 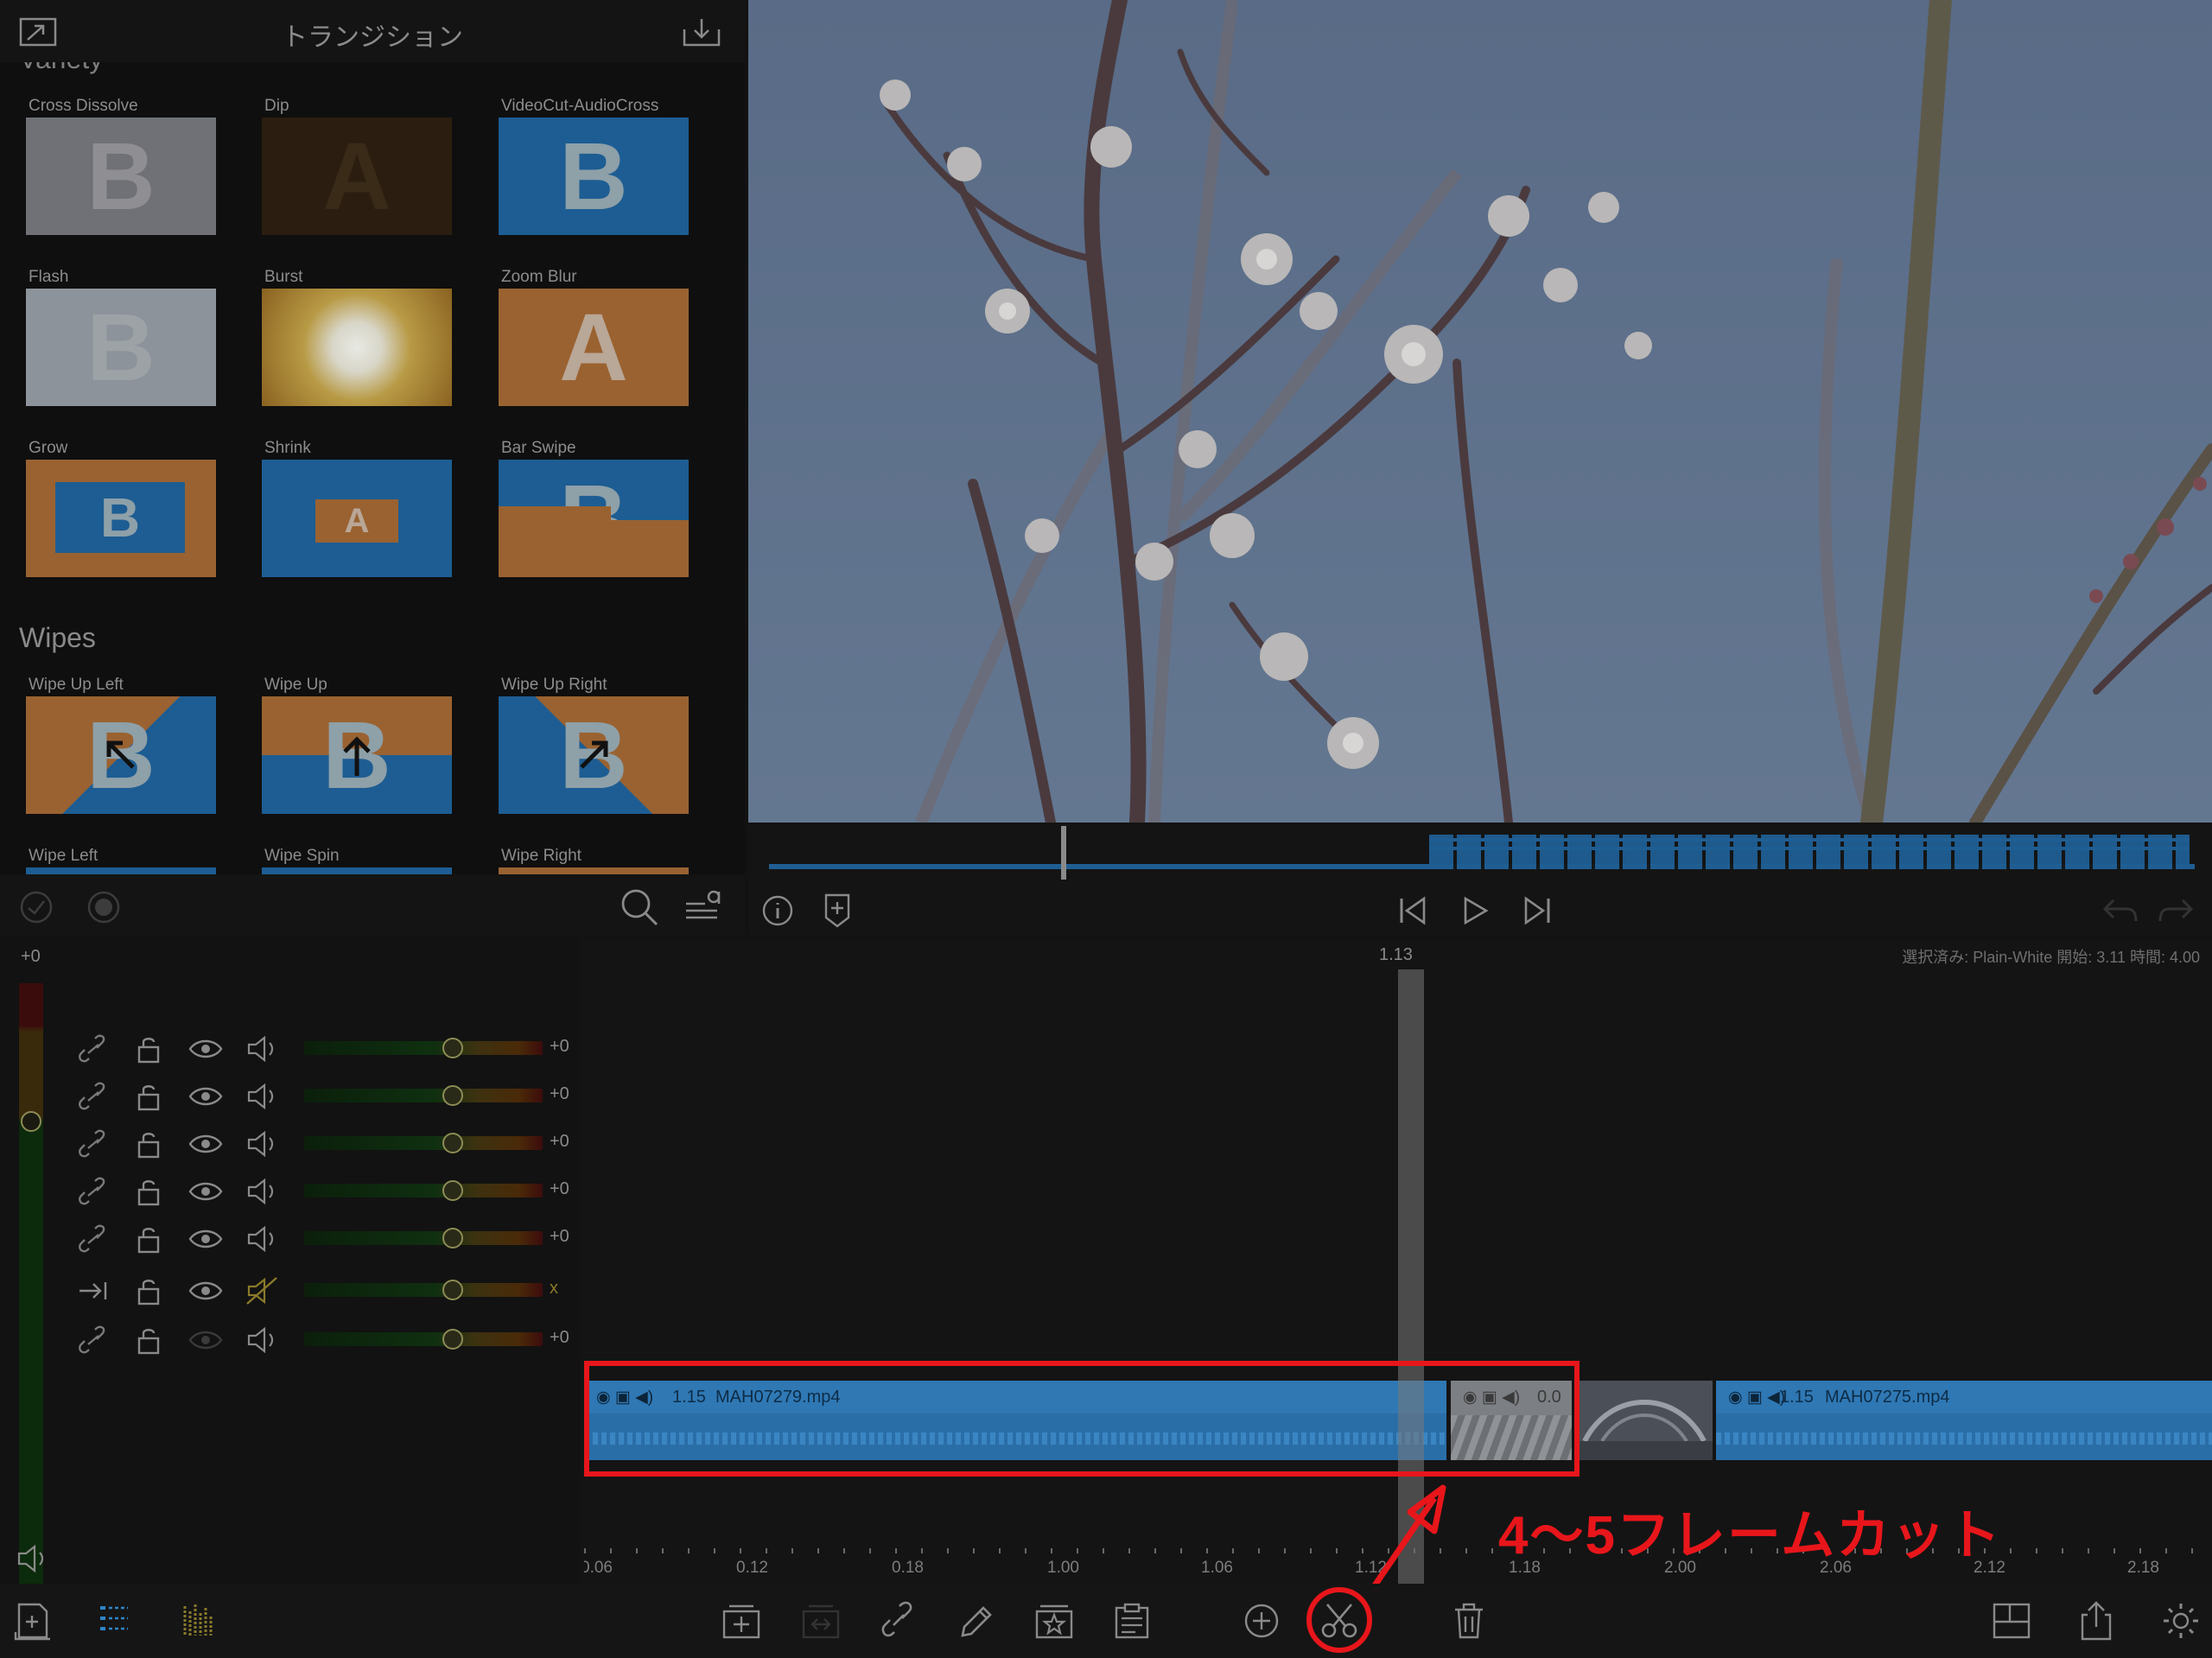 What do you see at coordinates (777, 910) in the screenshot?
I see `info-icon` at bounding box center [777, 910].